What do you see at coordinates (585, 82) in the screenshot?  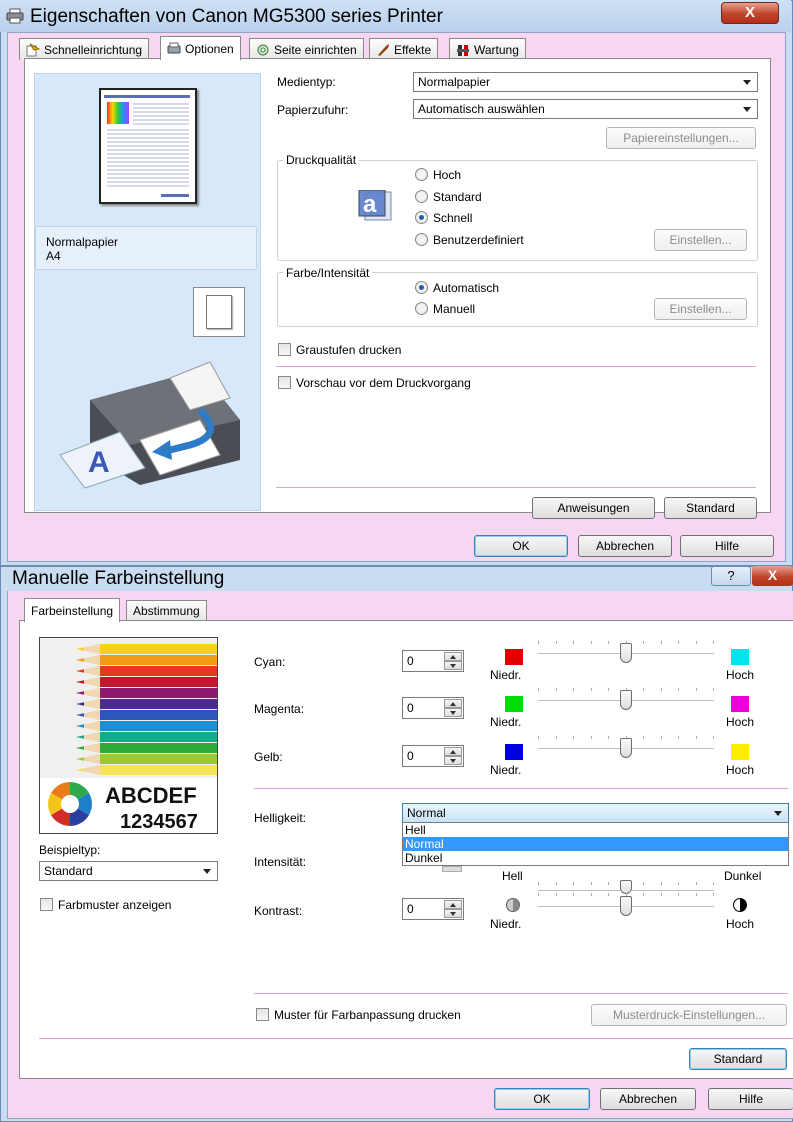 I see `media-type-select: Normalpapier` at bounding box center [585, 82].